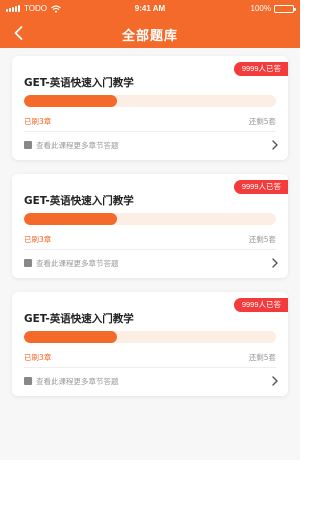 Image resolution: width=320 pixels, height=522 pixels. Describe the element at coordinates (260, 8) in the screenshot. I see `battery-percent: 100%` at that location.